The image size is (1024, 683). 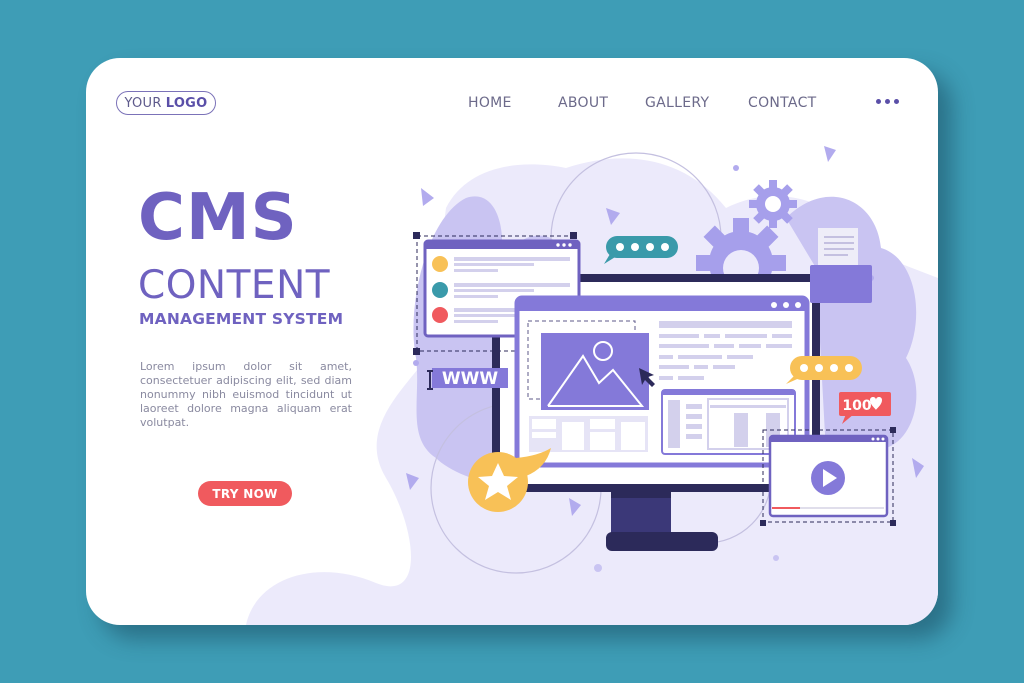 I want to click on likes-count: 100, so click(x=856, y=406).